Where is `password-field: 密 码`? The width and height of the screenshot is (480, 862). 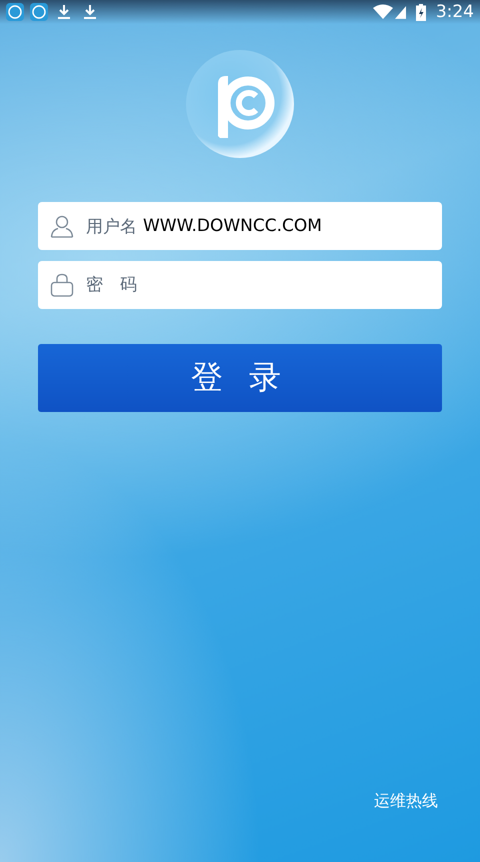 password-field: 密 码 is located at coordinates (240, 285).